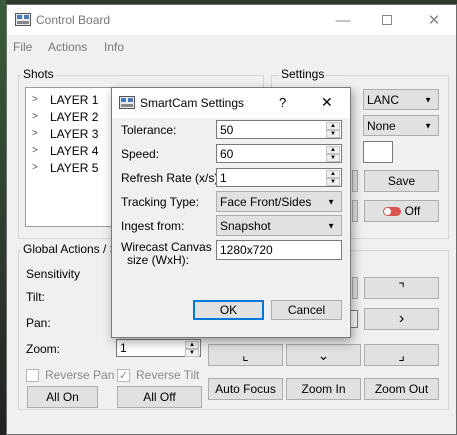 The height and width of the screenshot is (435, 457). What do you see at coordinates (279, 153) in the screenshot?
I see `speed-stepper: 60 ▲ ▼` at bounding box center [279, 153].